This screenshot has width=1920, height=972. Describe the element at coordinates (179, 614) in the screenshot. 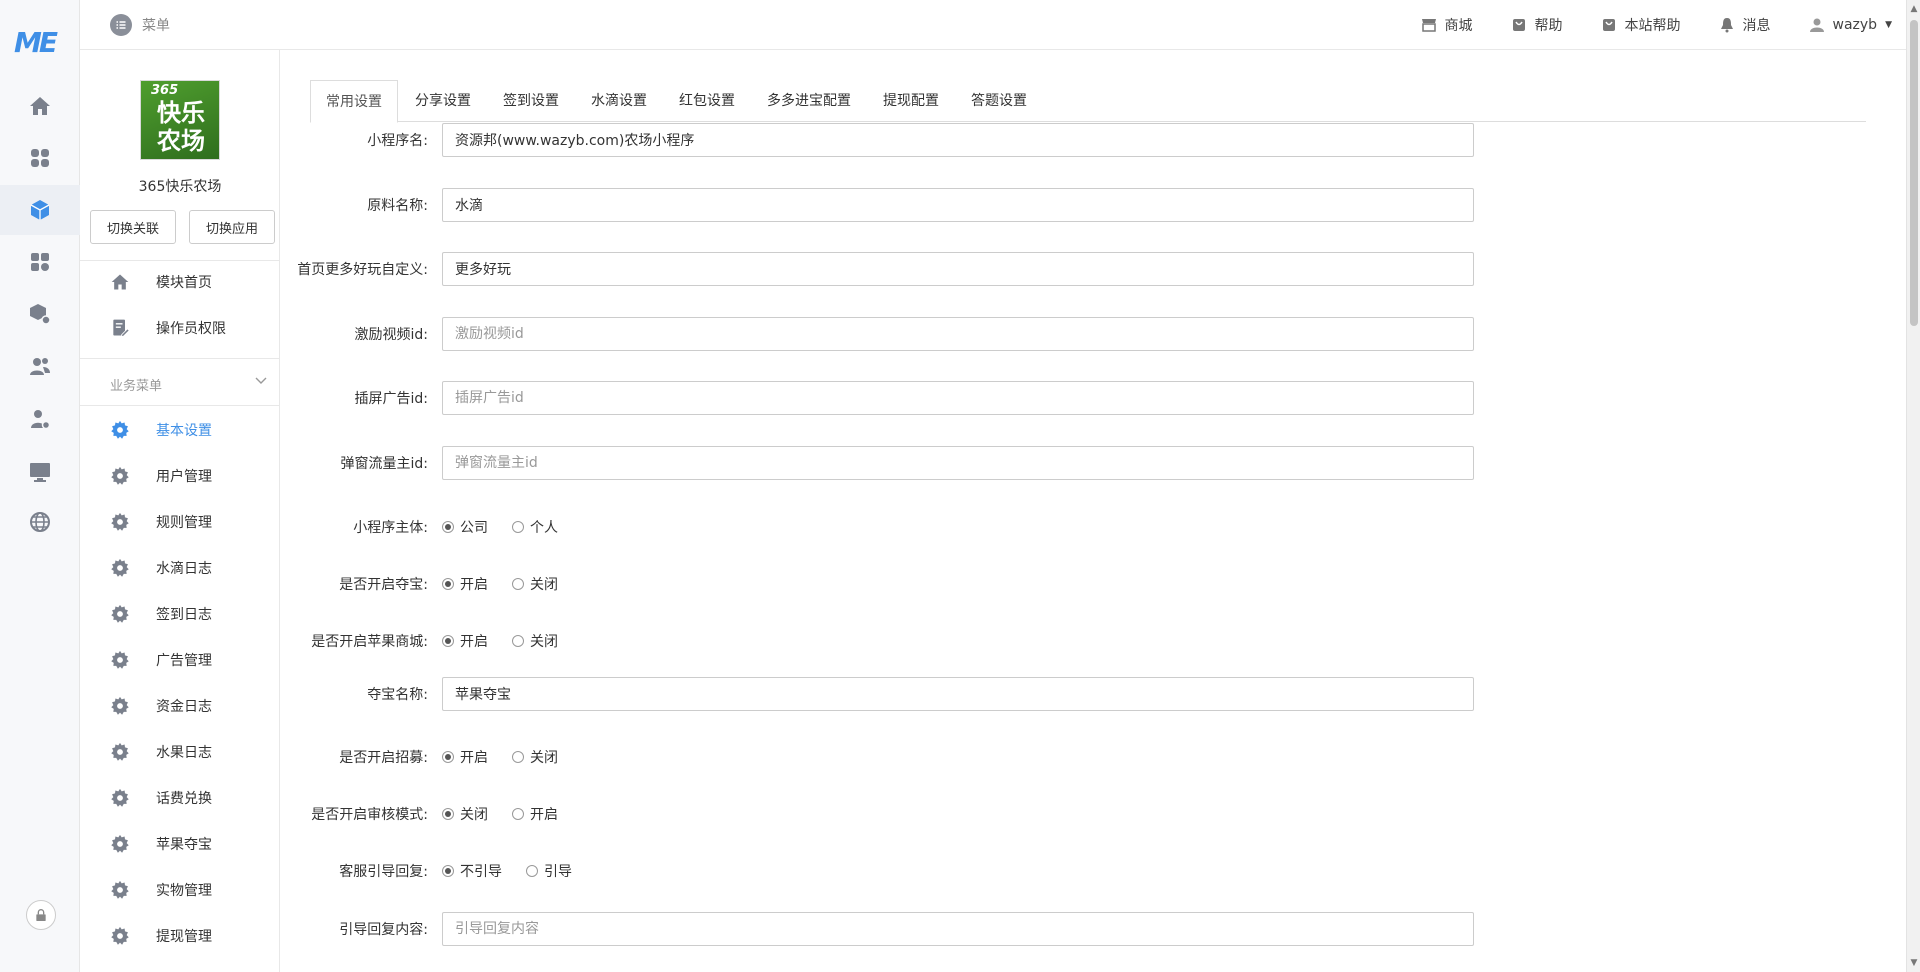

I see `business-menu-item: 签到日志` at that location.